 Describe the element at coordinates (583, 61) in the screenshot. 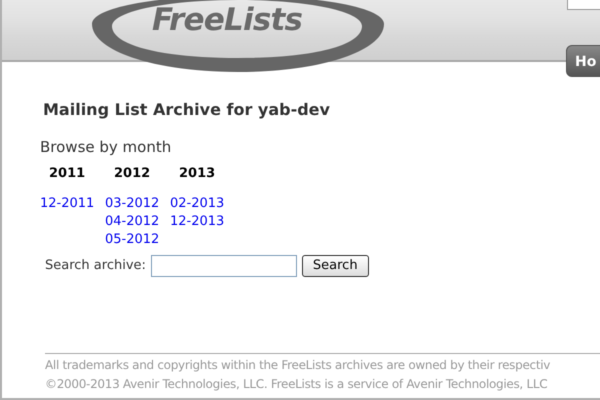

I see `home-tab: Ho` at that location.